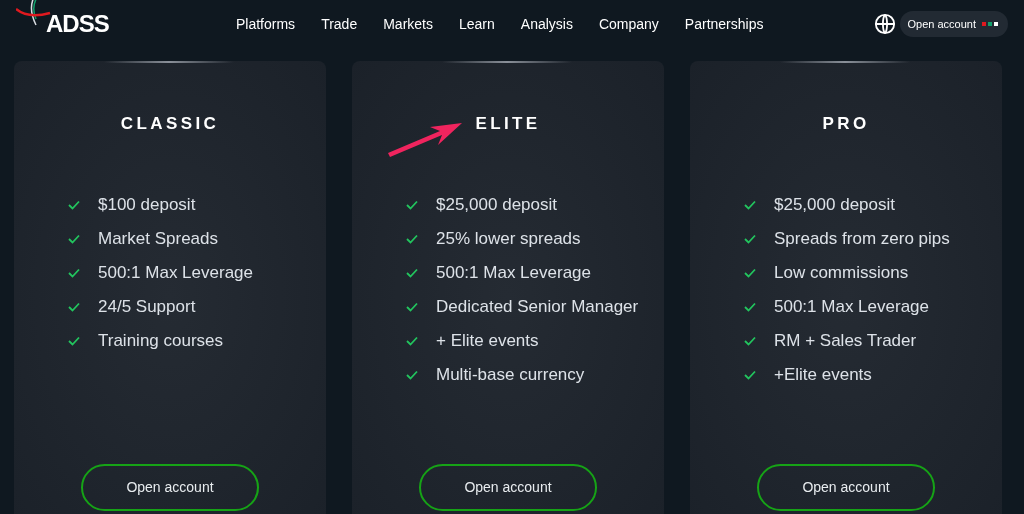 This screenshot has width=1024, height=514. I want to click on feature-text: Low commissions, so click(841, 272).